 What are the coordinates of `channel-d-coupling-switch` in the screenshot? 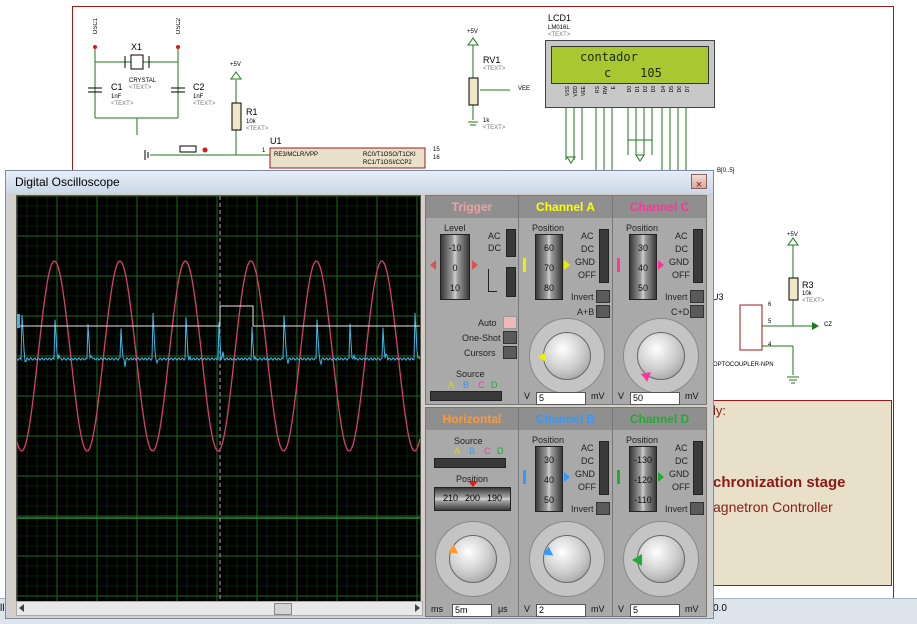 It's located at (698, 468).